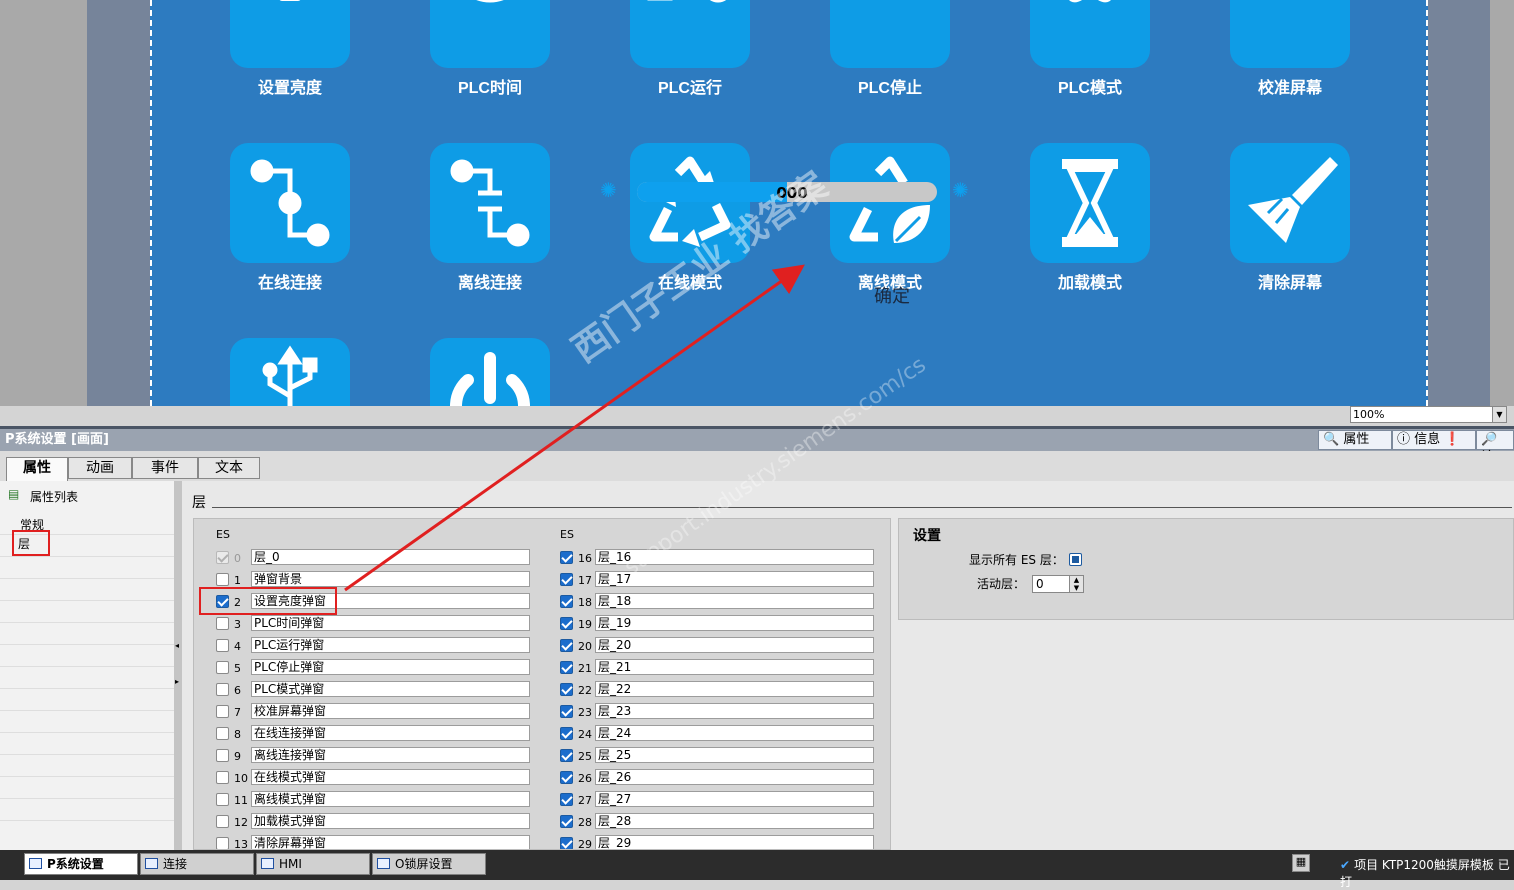 This screenshot has width=1514, height=890. What do you see at coordinates (734, 799) in the screenshot?
I see `layer-name-field: 层_27` at bounding box center [734, 799].